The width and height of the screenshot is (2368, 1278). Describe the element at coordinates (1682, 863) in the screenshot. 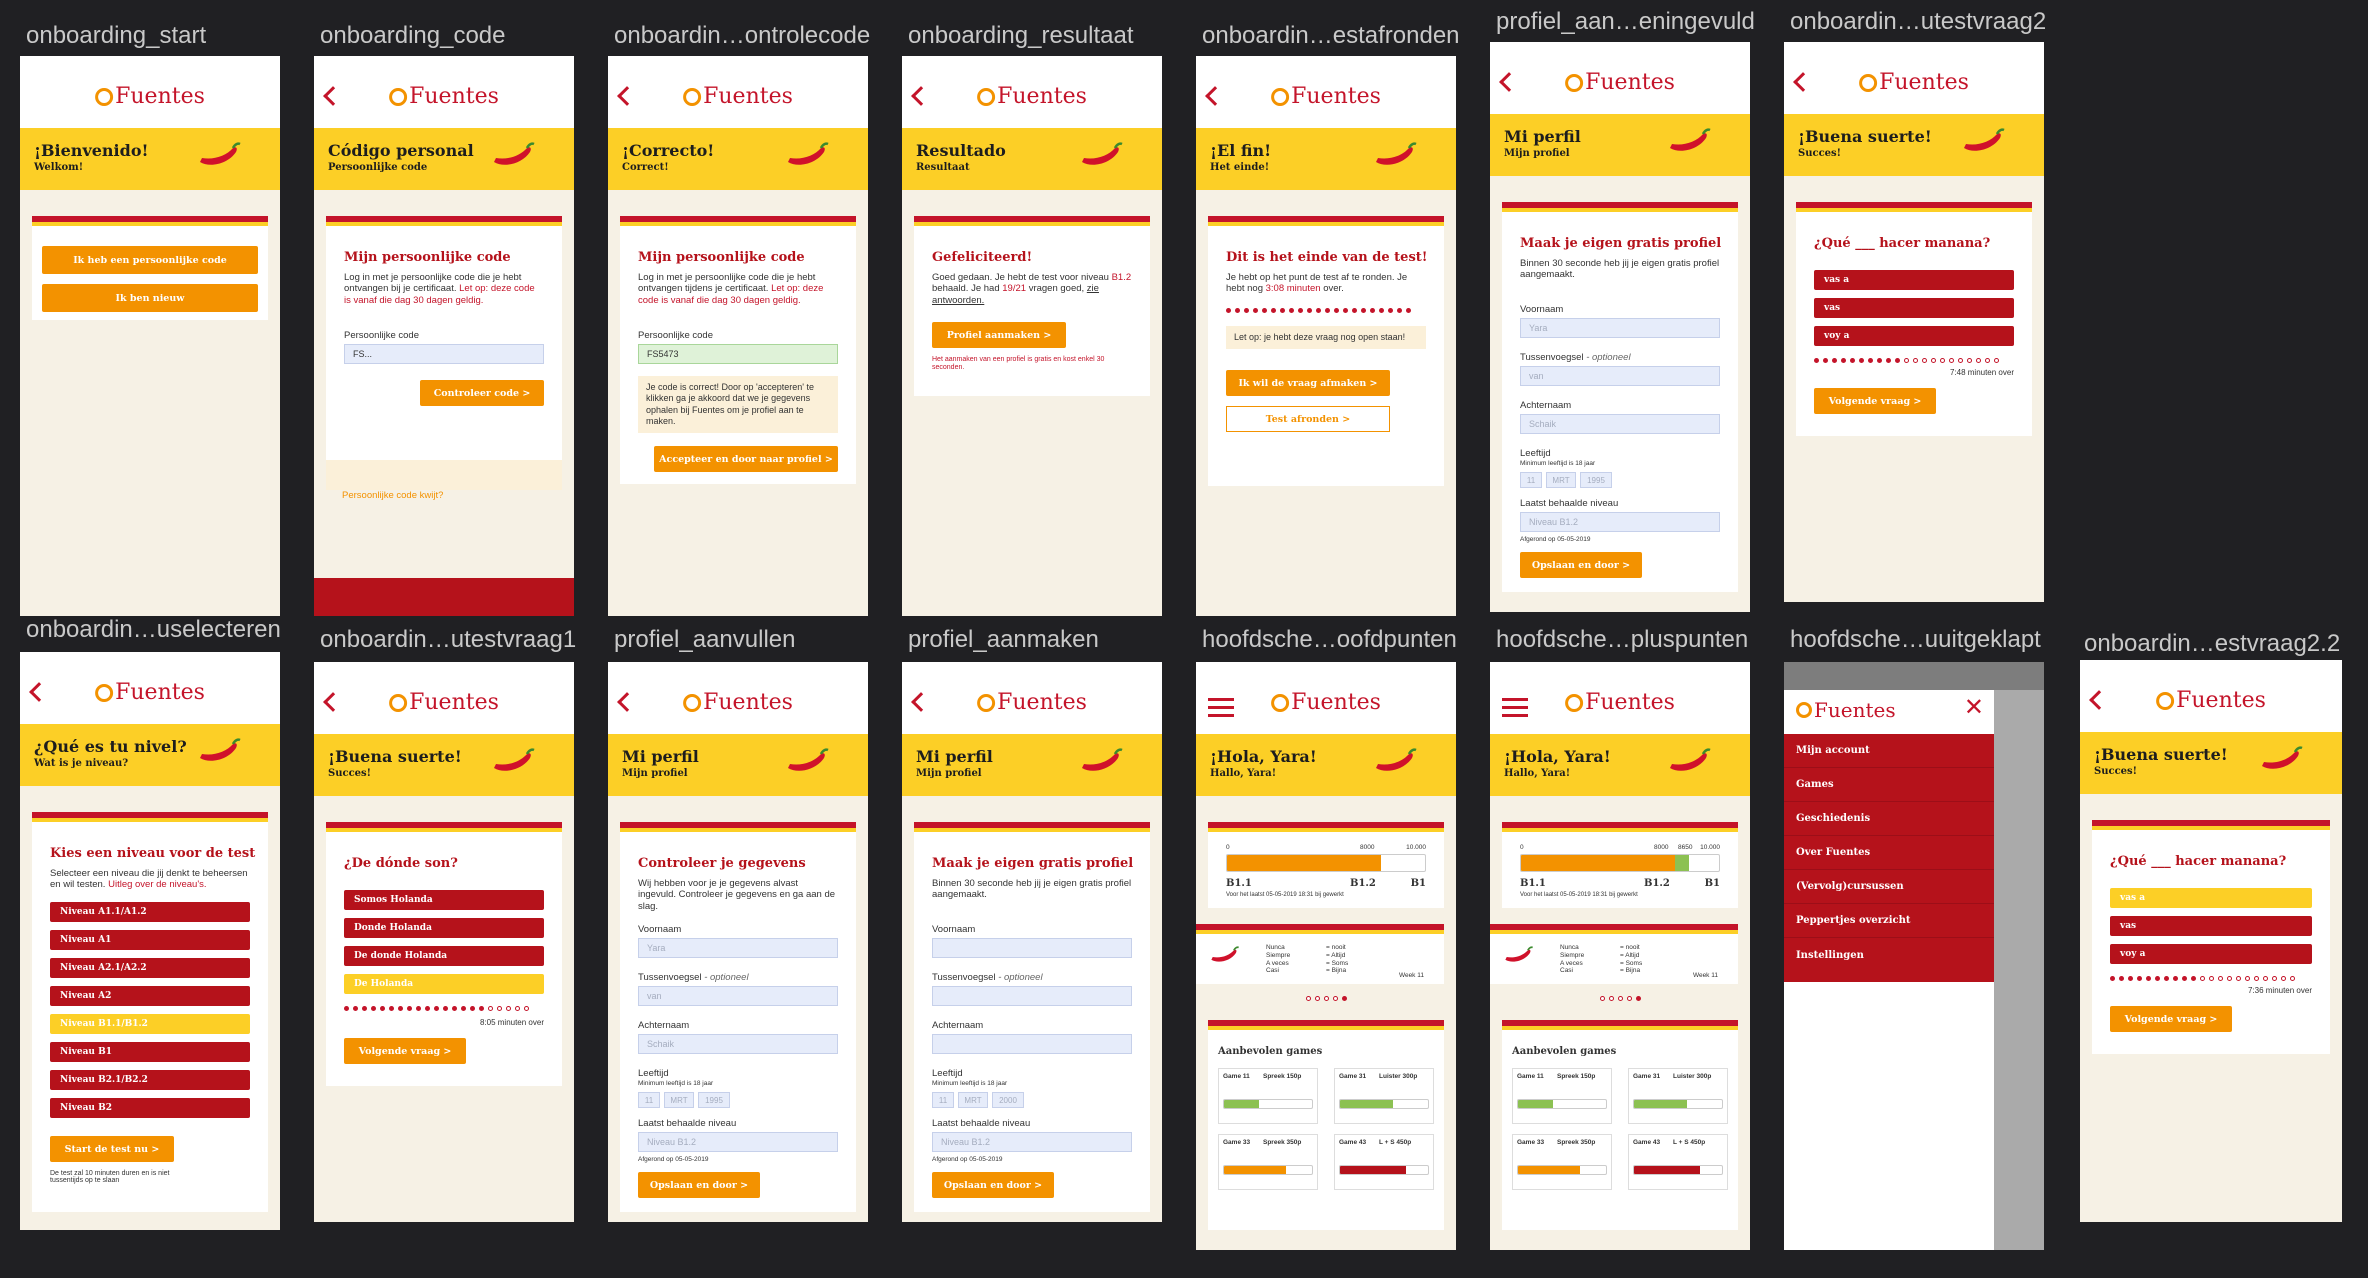

I see `plus-fill` at that location.